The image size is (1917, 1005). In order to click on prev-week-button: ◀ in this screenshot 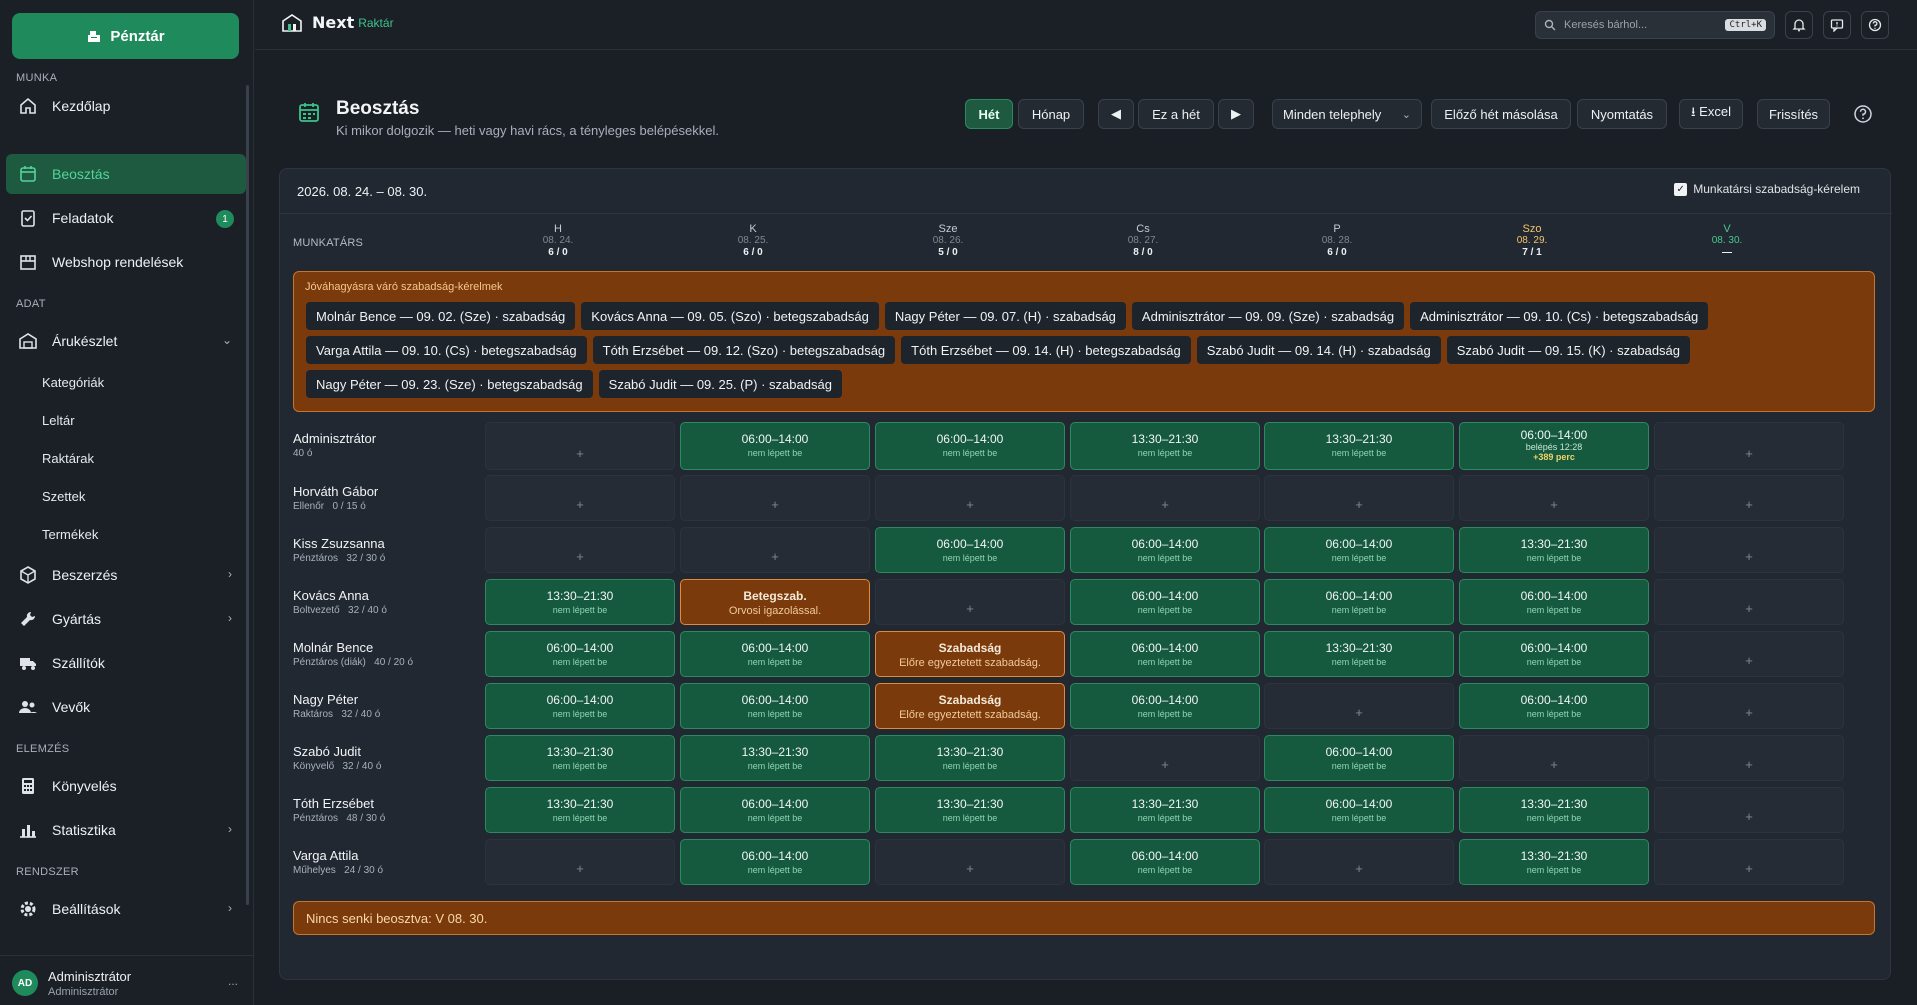, I will do `click(1116, 114)`.